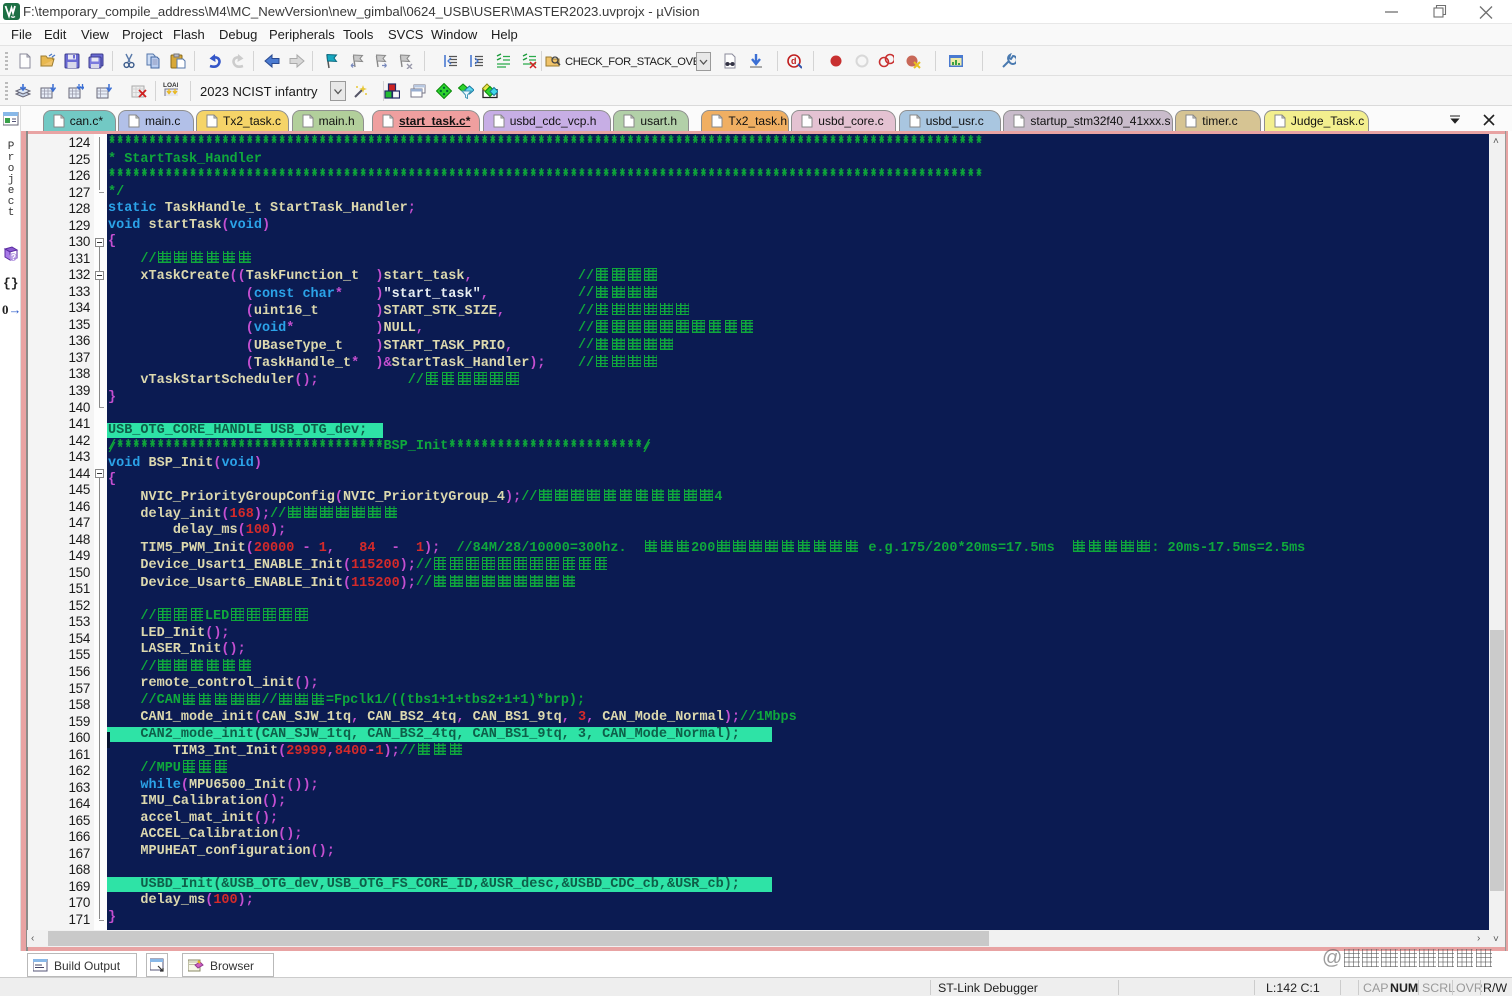 The height and width of the screenshot is (996, 1512). What do you see at coordinates (170, 85) in the screenshot?
I see `svg-text: LOAD` at bounding box center [170, 85].